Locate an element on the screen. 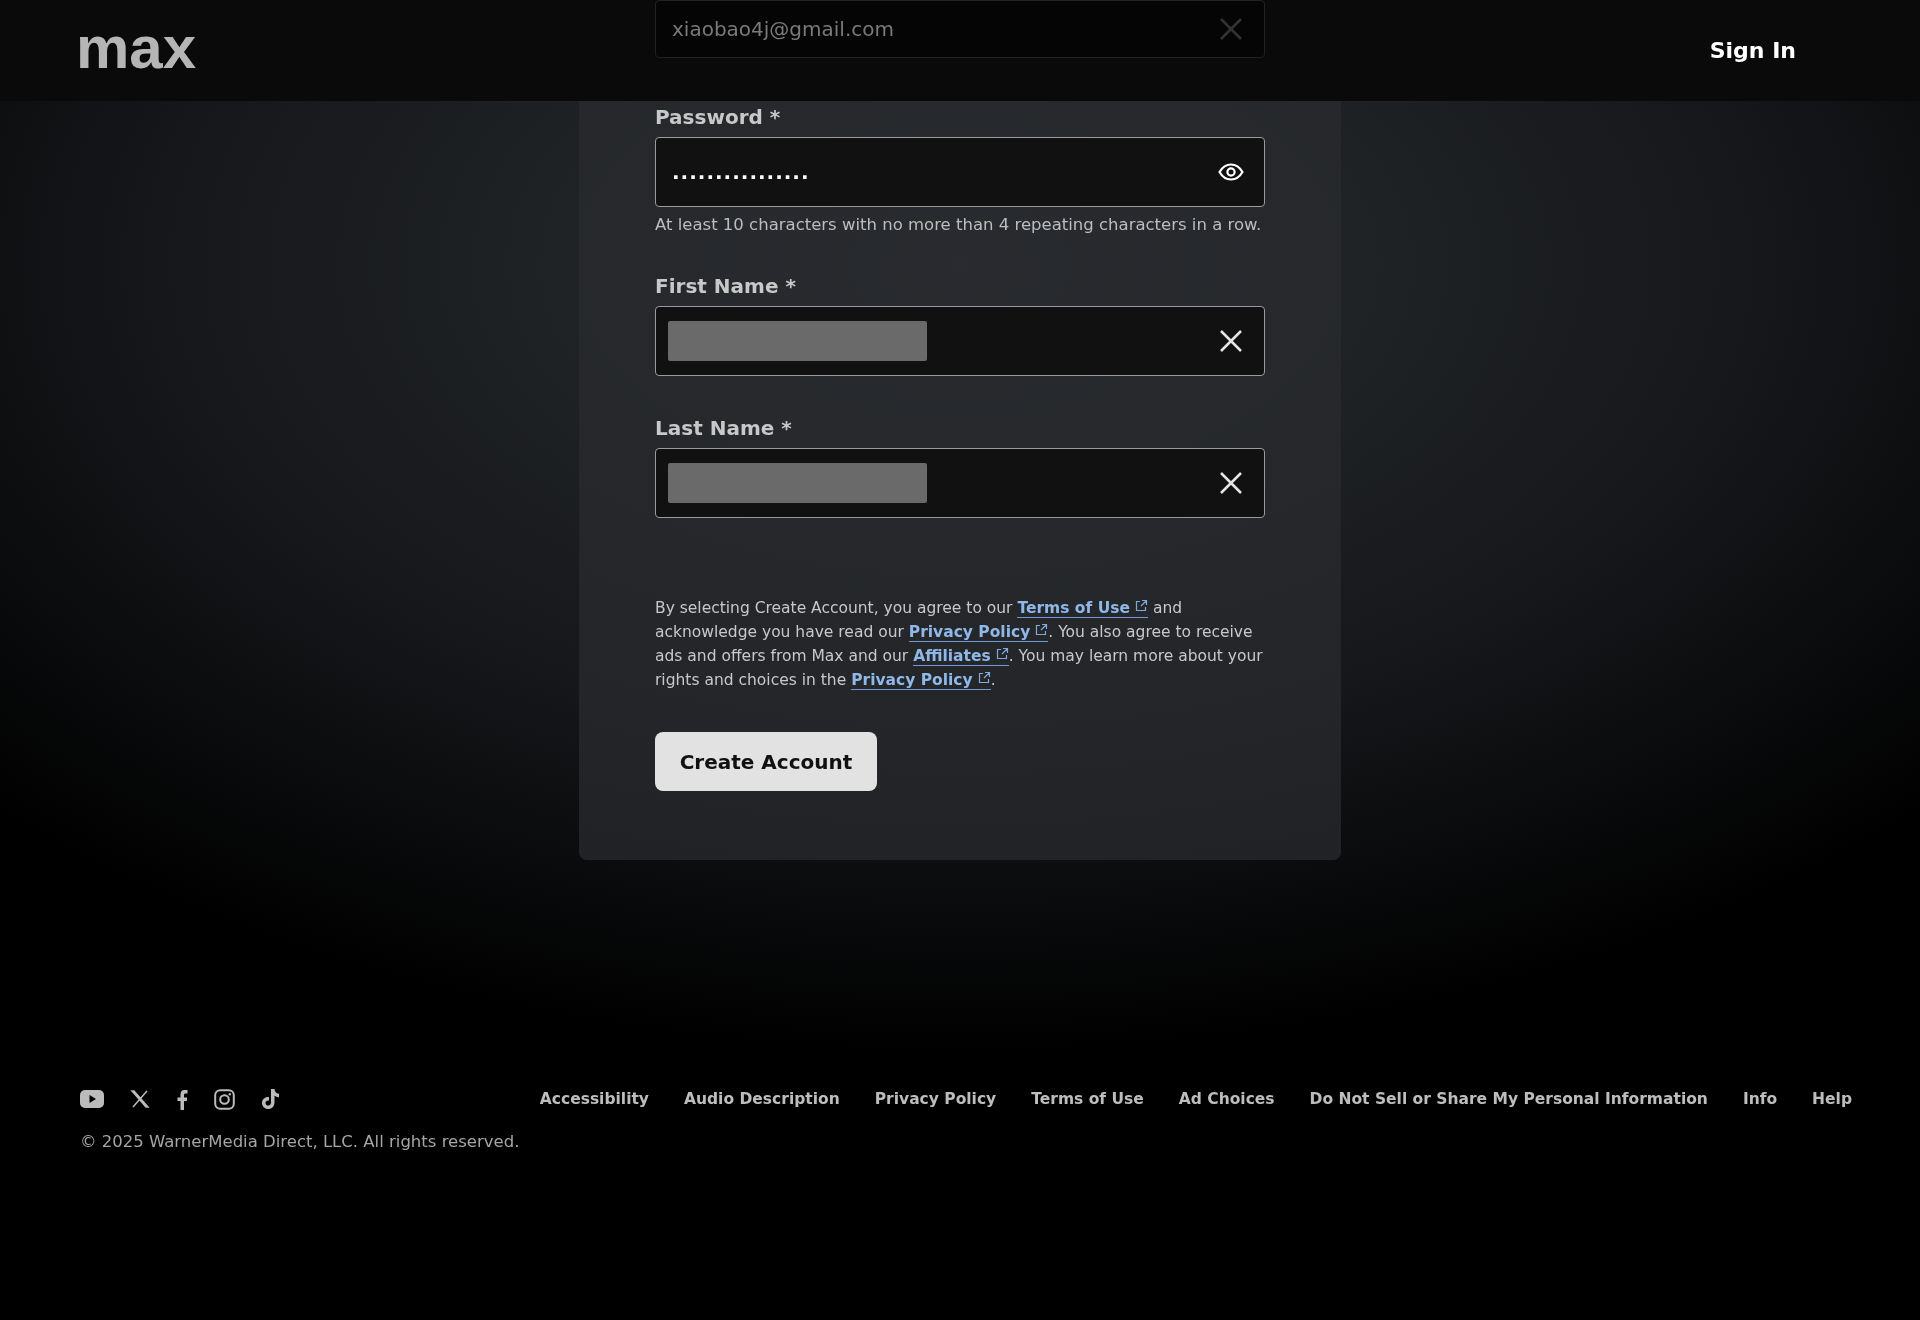  footer-link: Do Not Sell or Share My Personal Information is located at coordinates (1508, 1099).